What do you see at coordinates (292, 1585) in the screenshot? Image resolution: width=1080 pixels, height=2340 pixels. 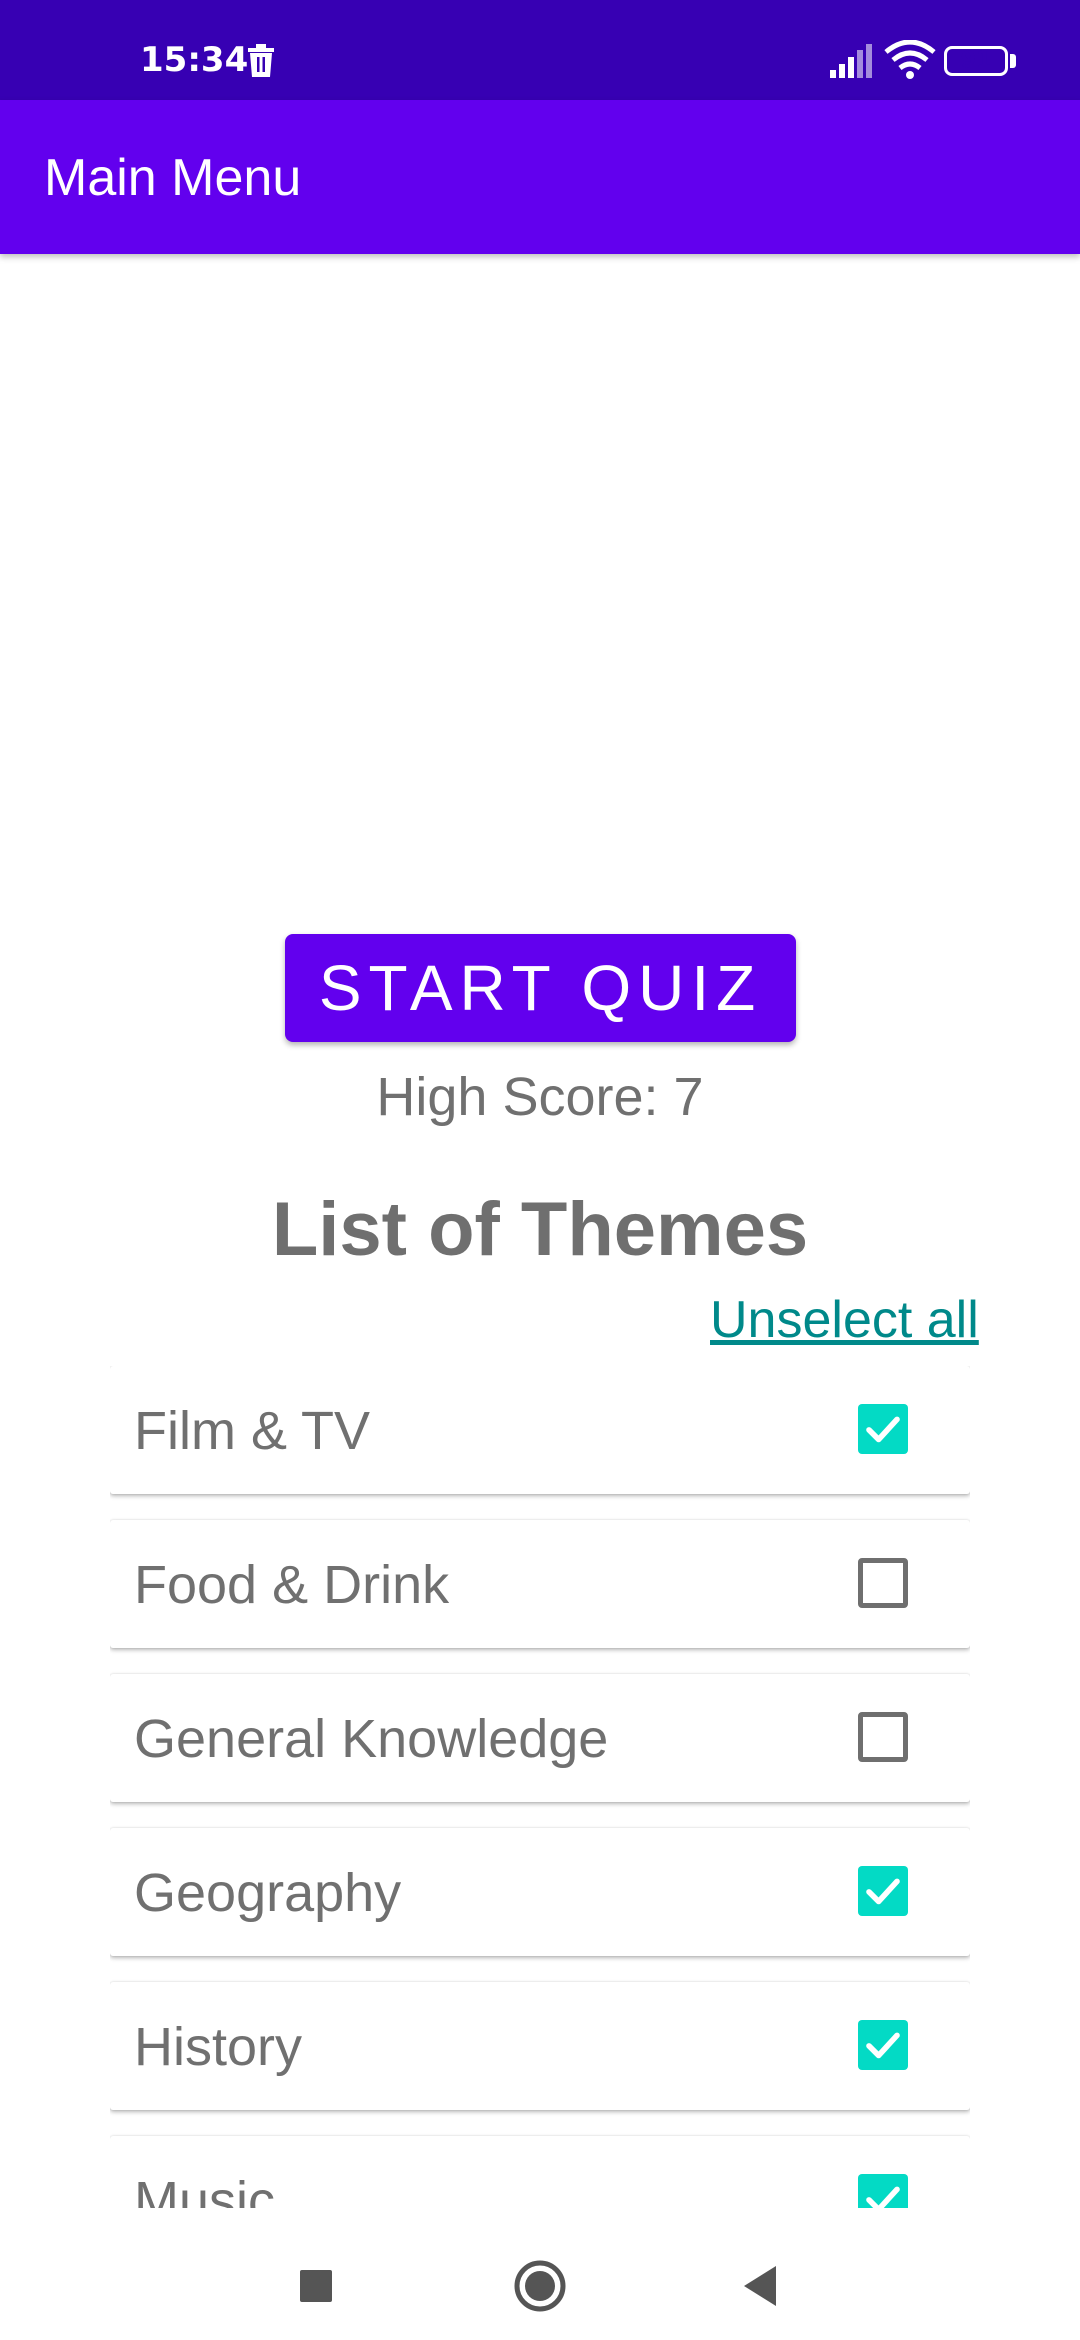 I see `theme-label: Food & Drink` at bounding box center [292, 1585].